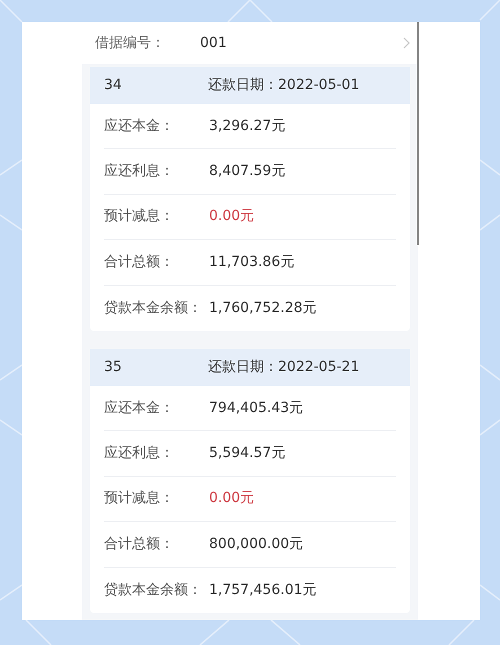  What do you see at coordinates (263, 590) in the screenshot?
I see `field-value: 1,757,456.01元` at bounding box center [263, 590].